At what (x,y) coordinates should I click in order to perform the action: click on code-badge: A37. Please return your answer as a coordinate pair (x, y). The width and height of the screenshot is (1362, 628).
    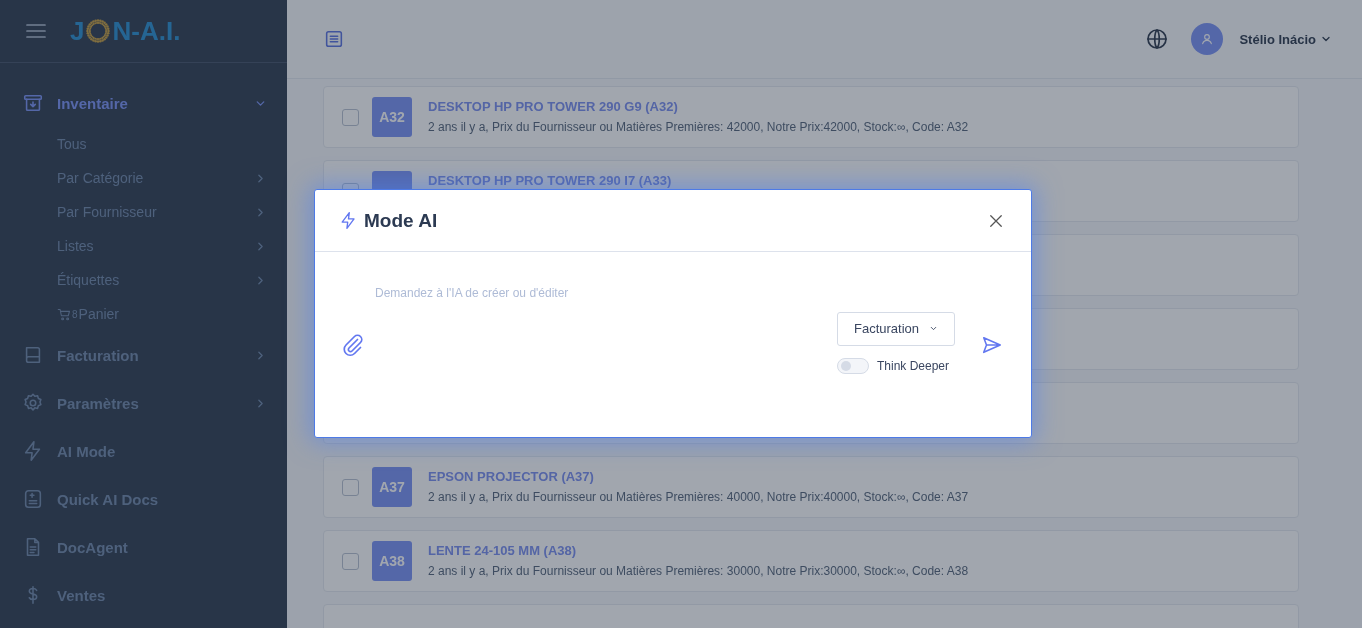
    Looking at the image, I should click on (392, 487).